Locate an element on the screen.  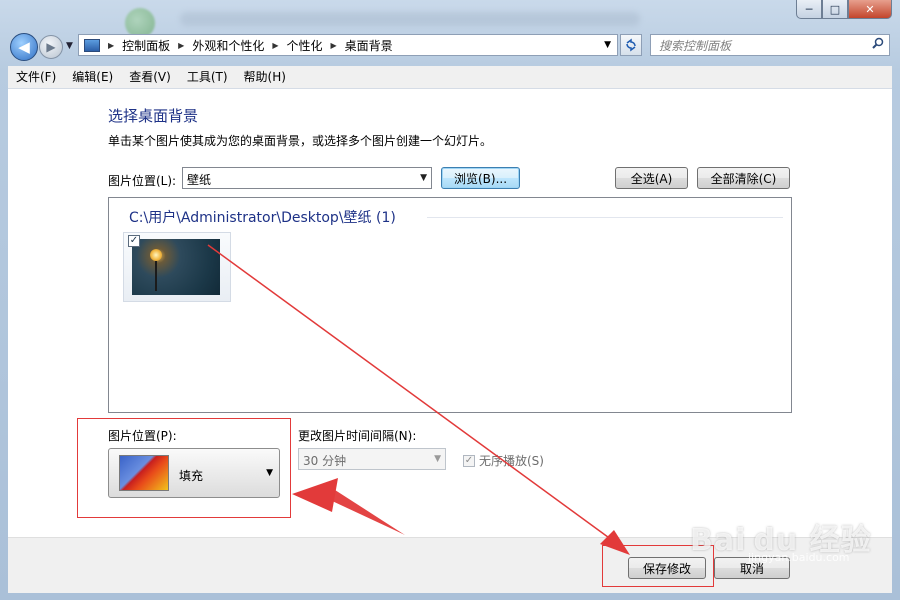
navigation-bar: ◀ ▶ ▼ ▶ 控制面板 ▶ 外观和个性化 ▶ 个性化 ▶ 桌面背景 ▼ is located at coordinates (450, 46).